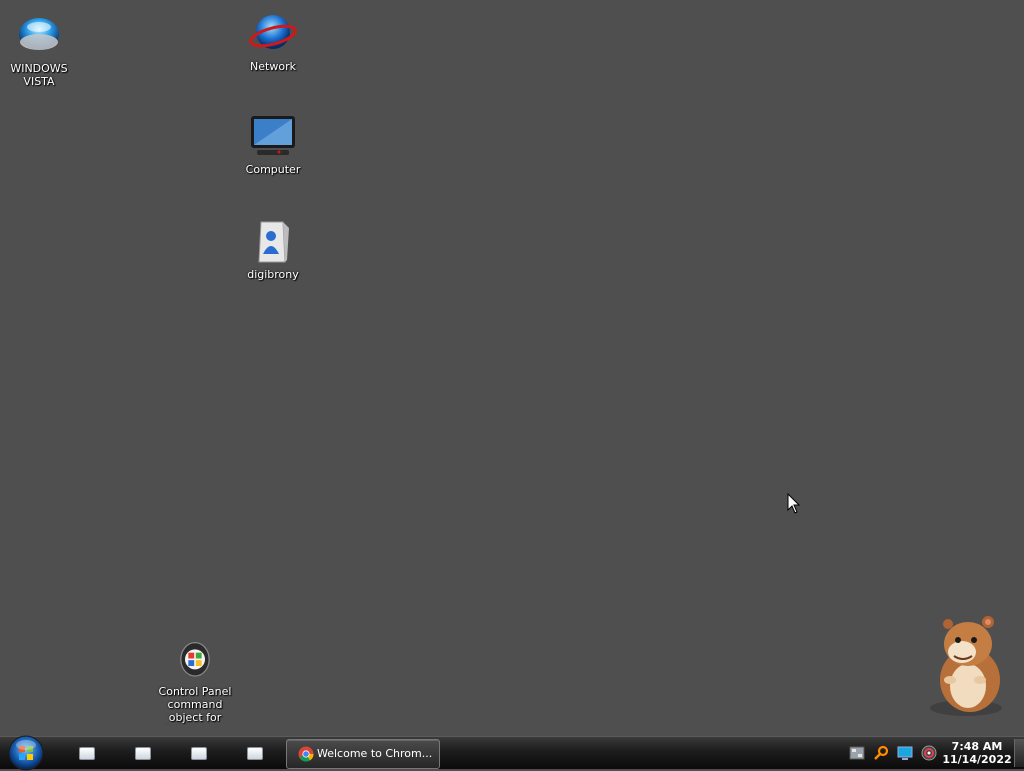 This screenshot has height=771, width=1024. Describe the element at coordinates (977, 746) in the screenshot. I see `clock-time: 7:48 AM` at that location.